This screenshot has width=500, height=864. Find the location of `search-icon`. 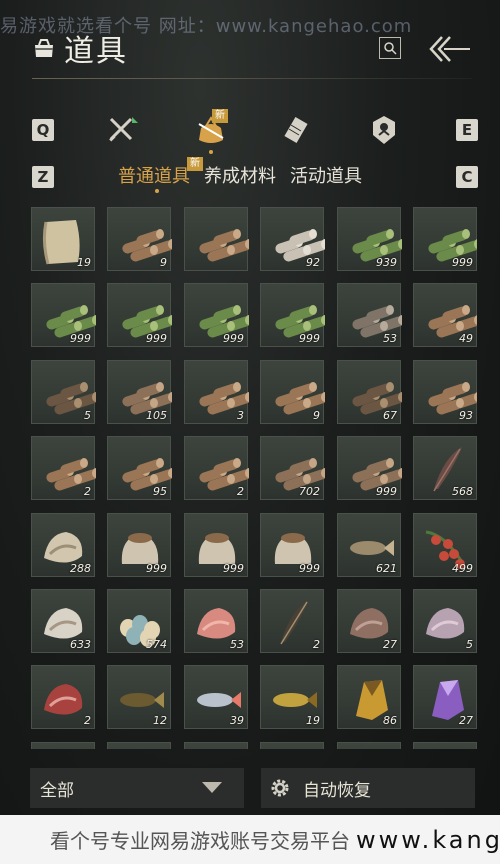

search-icon is located at coordinates (390, 48).